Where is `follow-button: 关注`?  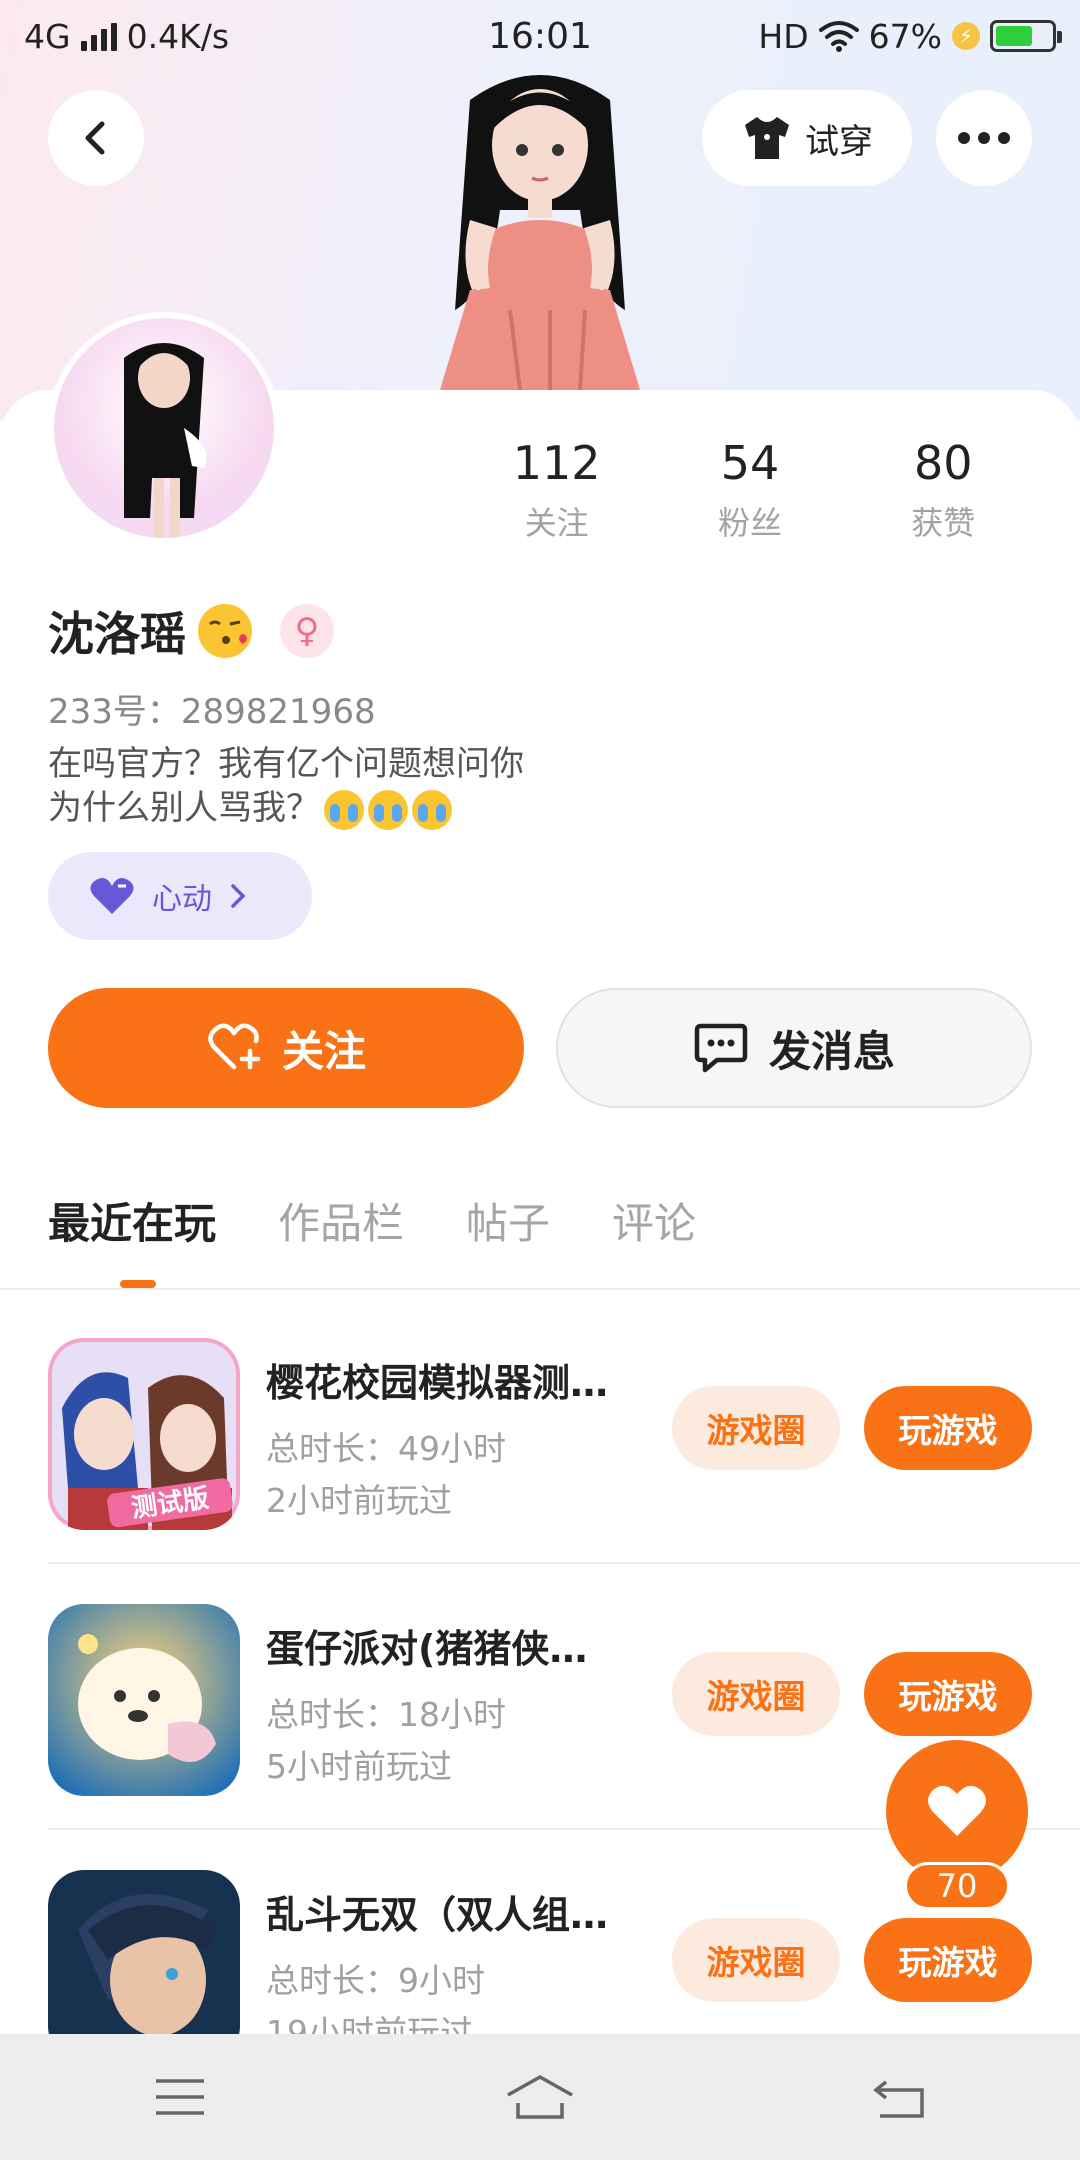 follow-button: 关注 is located at coordinates (286, 1048).